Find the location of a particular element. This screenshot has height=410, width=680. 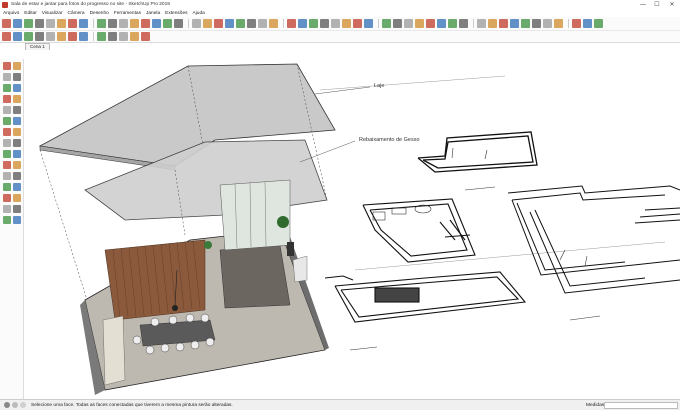

menu-visualizar: Visualizar is located at coordinates (52, 13).